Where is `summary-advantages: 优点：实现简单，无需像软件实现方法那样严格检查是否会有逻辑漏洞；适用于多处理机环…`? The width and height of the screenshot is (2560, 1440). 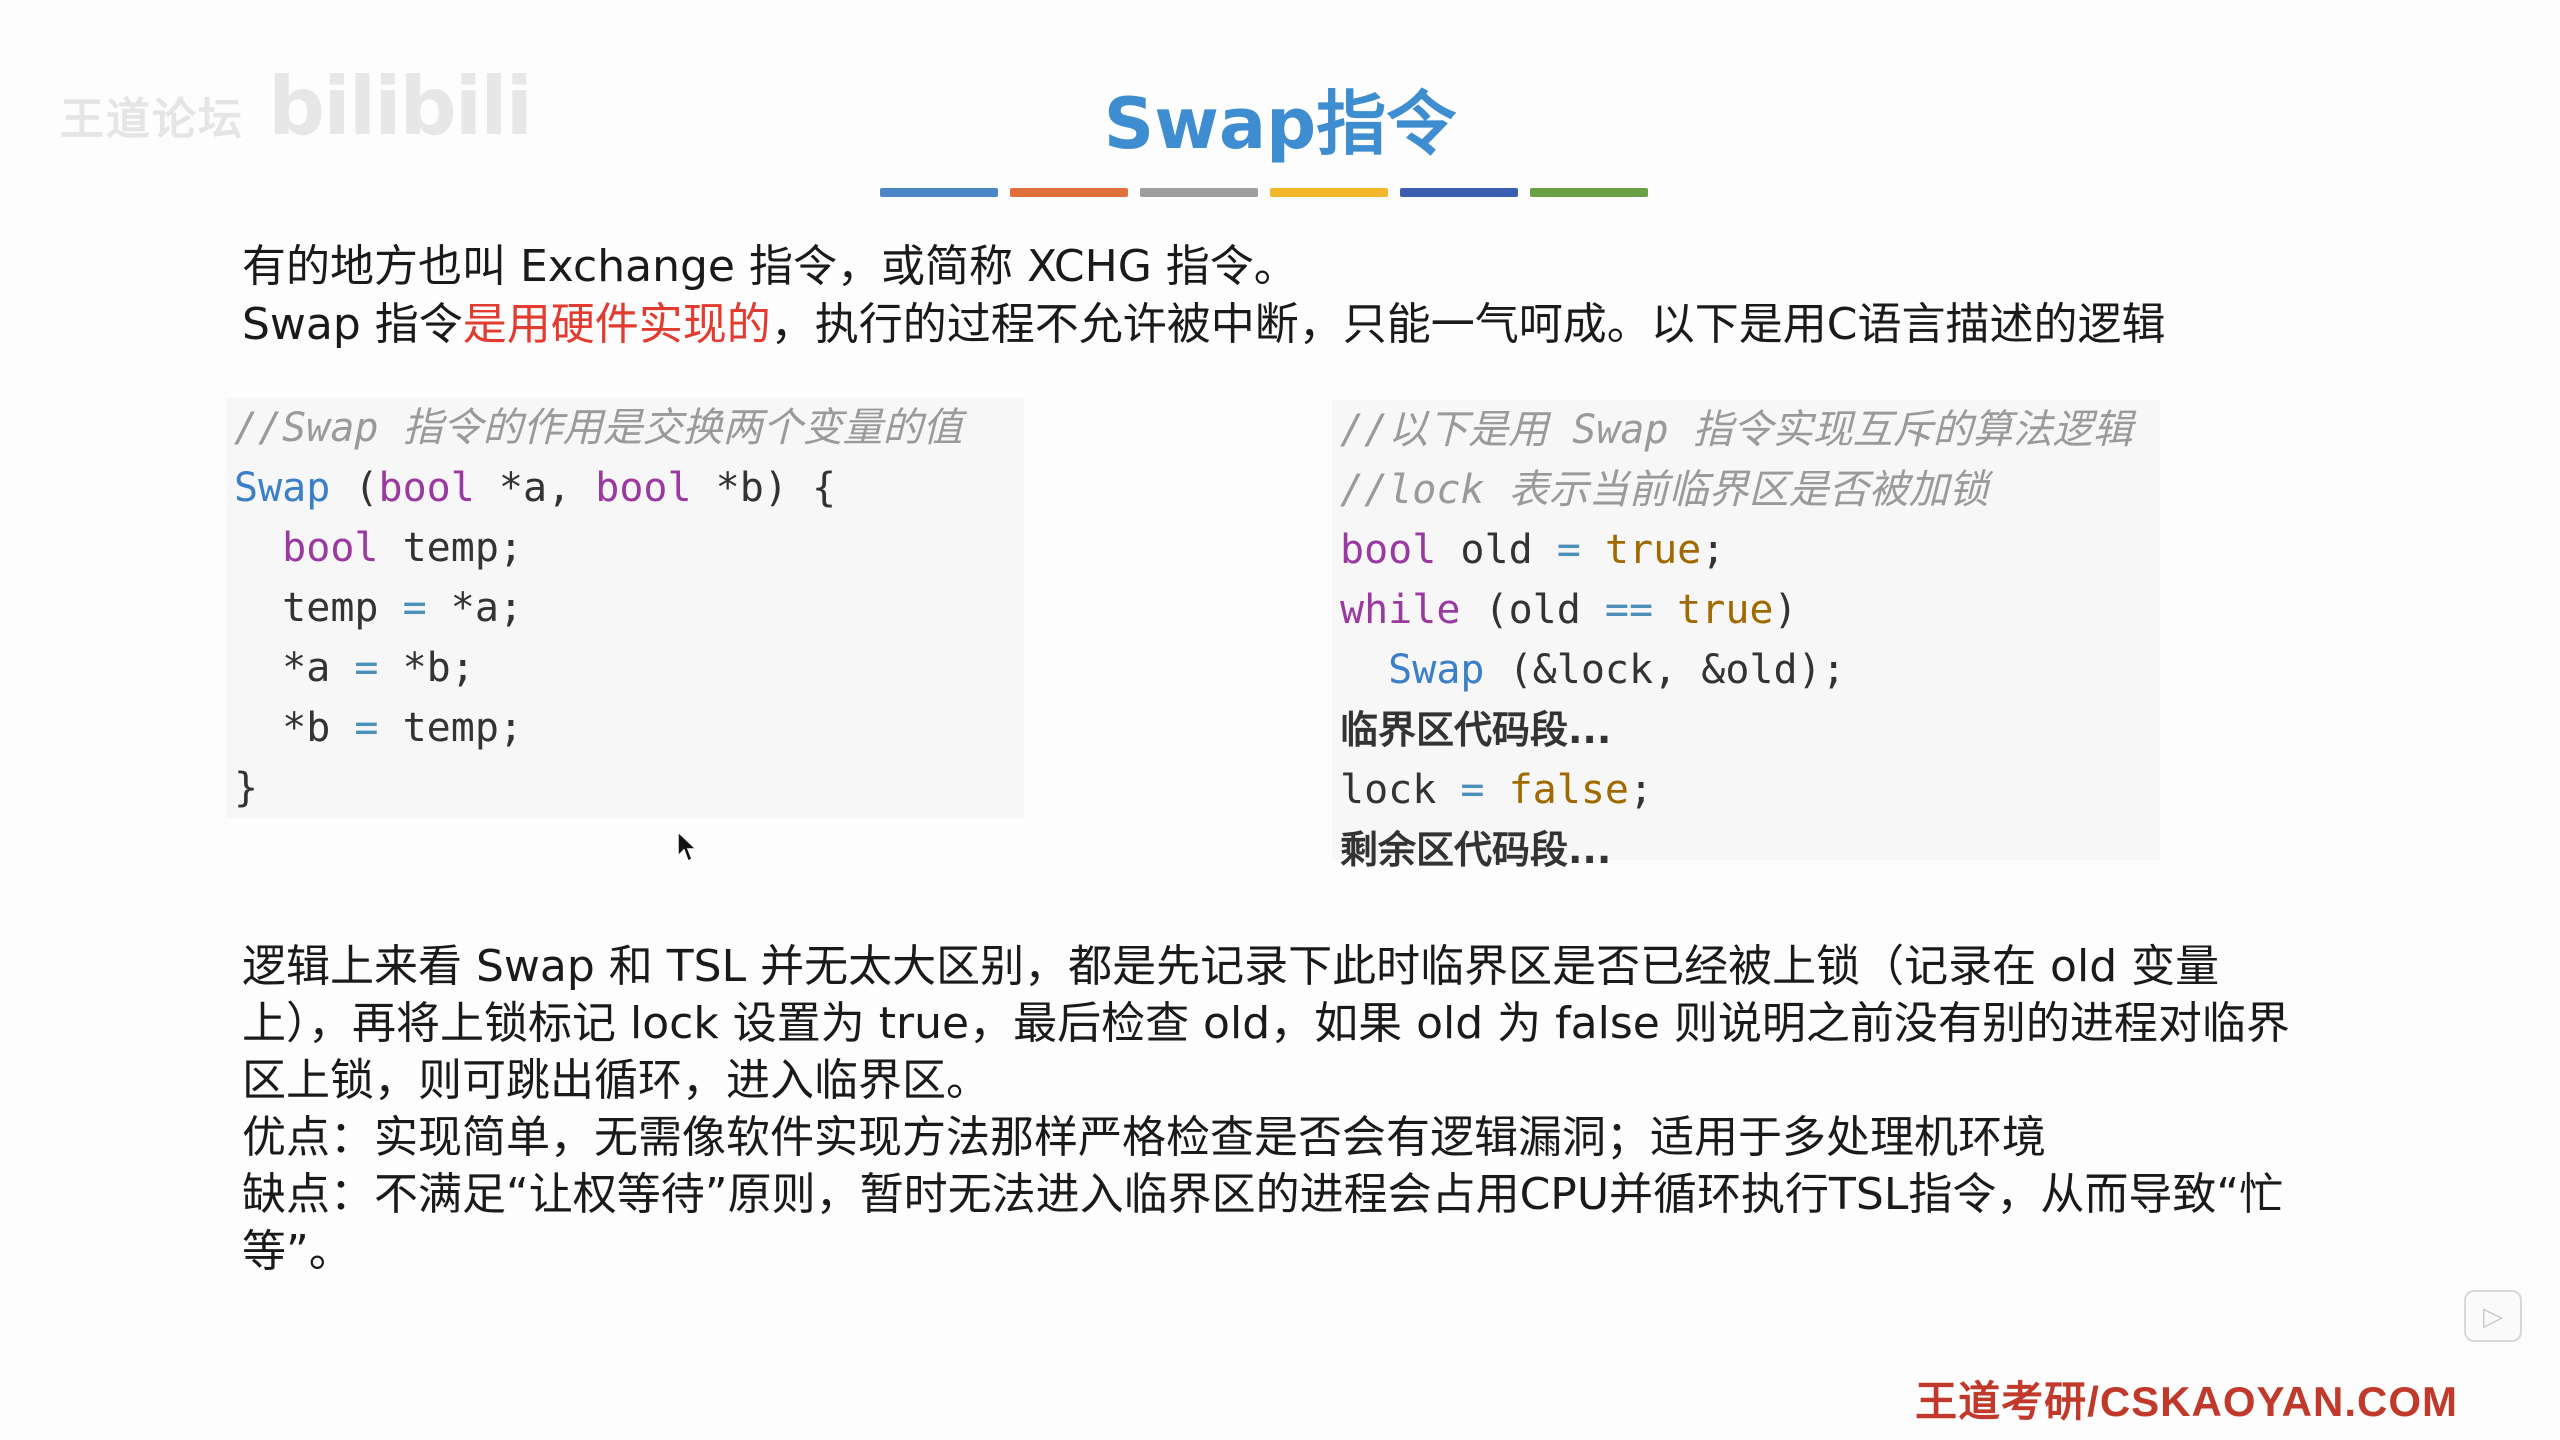
summary-advantages: 优点：实现简单，无需像软件实现方法那样严格检查是否会有逻辑漏洞；适用于多处理机环… is located at coordinates (1144, 1137).